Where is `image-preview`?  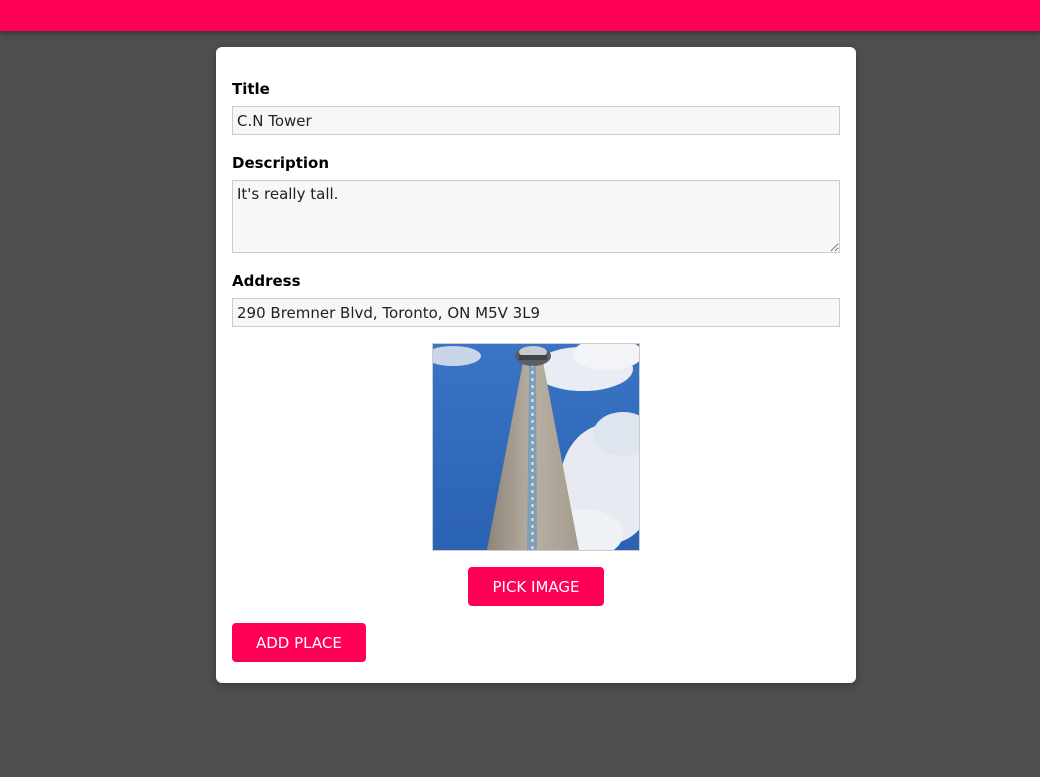
image-preview is located at coordinates (536, 447).